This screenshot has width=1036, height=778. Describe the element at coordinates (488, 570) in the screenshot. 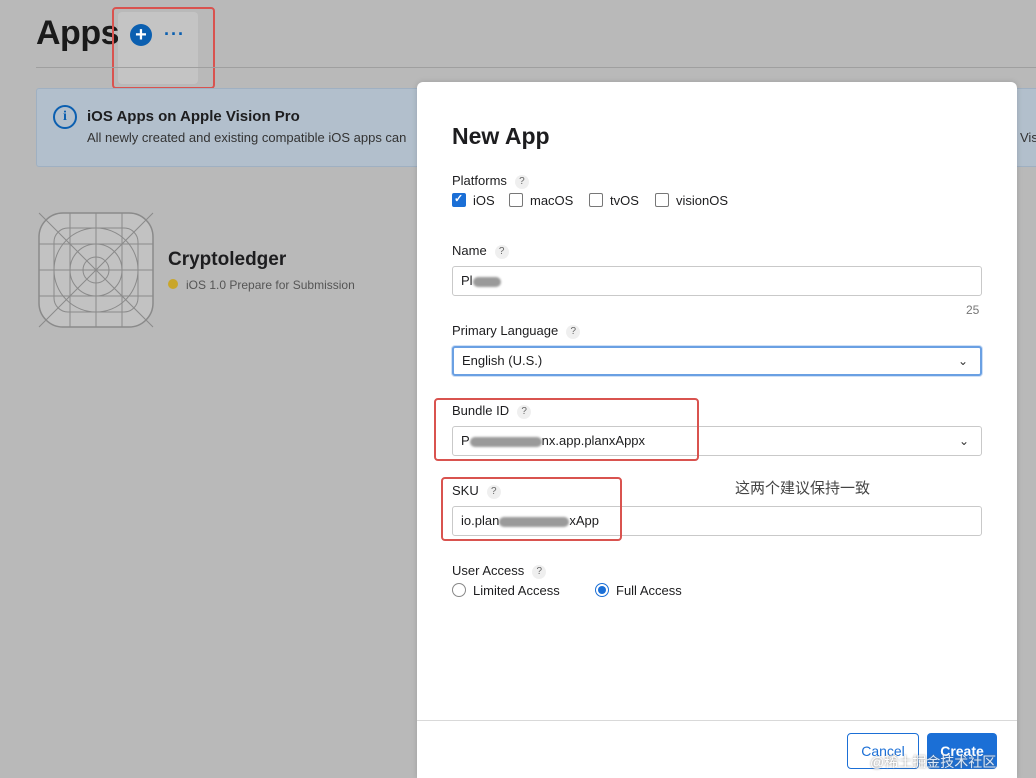

I see `user-access-label-text: User Access` at that location.